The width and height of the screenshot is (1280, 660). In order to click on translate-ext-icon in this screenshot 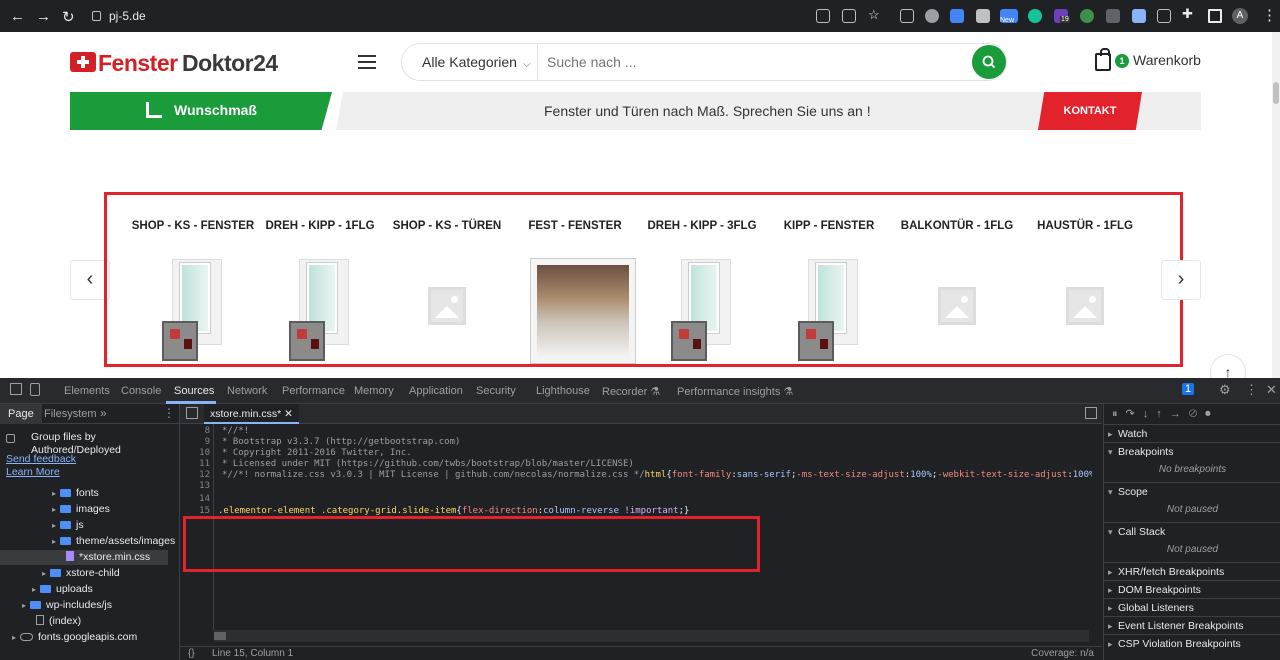, I will do `click(957, 16)`.